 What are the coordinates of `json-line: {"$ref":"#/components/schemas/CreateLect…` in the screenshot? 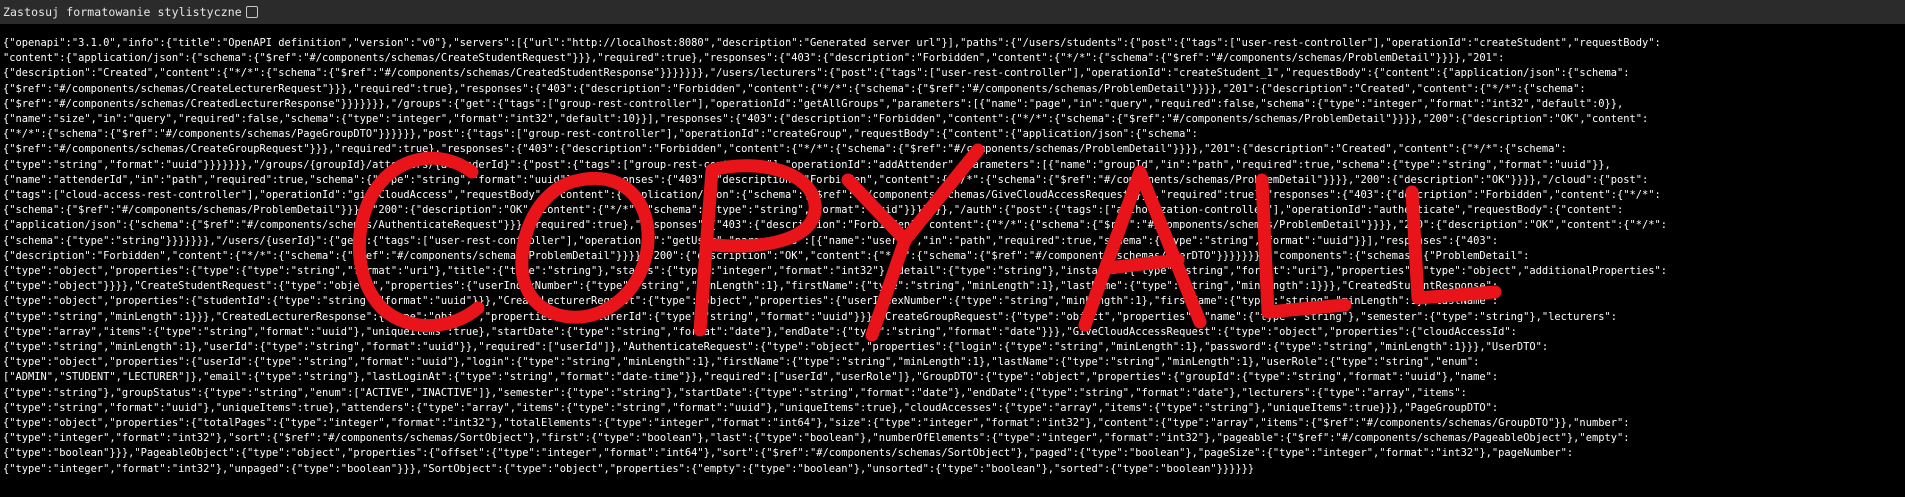 It's located at (794, 88).